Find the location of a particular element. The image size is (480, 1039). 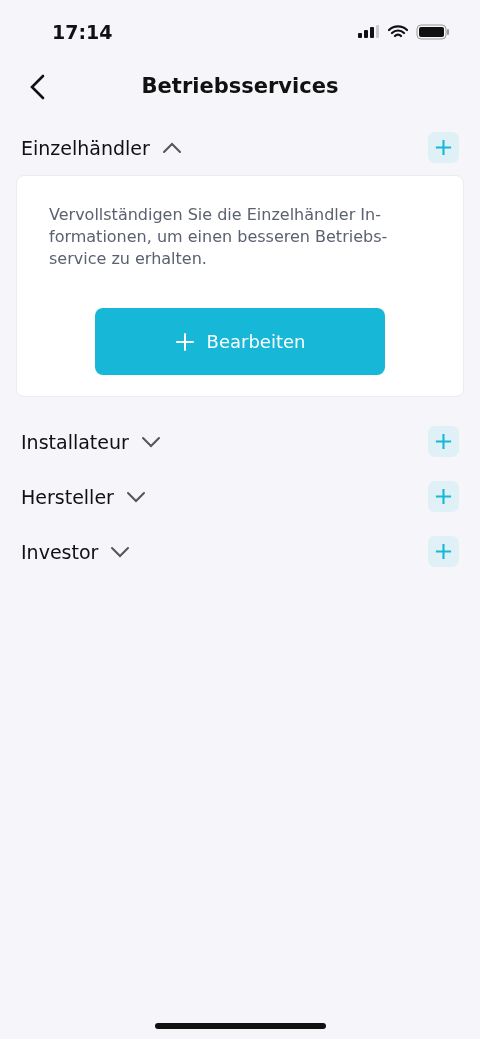

battery-icon is located at coordinates (433, 32).